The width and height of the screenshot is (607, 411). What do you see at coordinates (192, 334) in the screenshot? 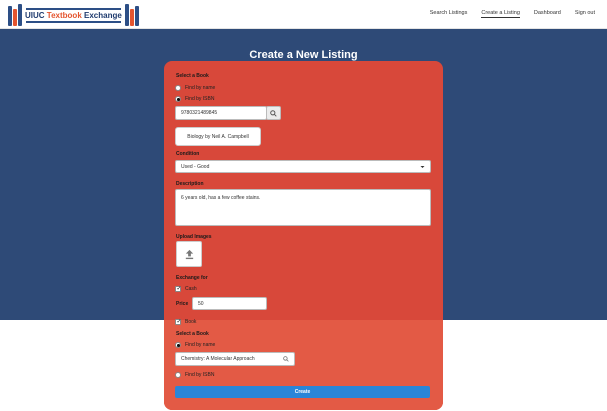
I see `select-book-label-2: Select a Book` at bounding box center [192, 334].